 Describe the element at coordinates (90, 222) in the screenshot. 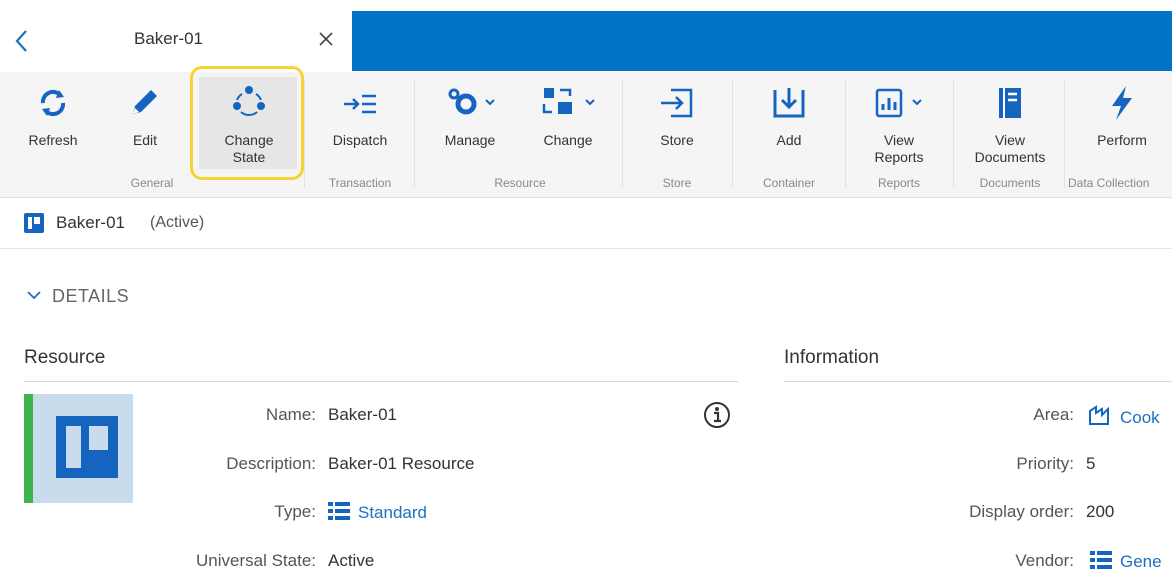

I see `breadcrumb-name: Baker-01` at that location.